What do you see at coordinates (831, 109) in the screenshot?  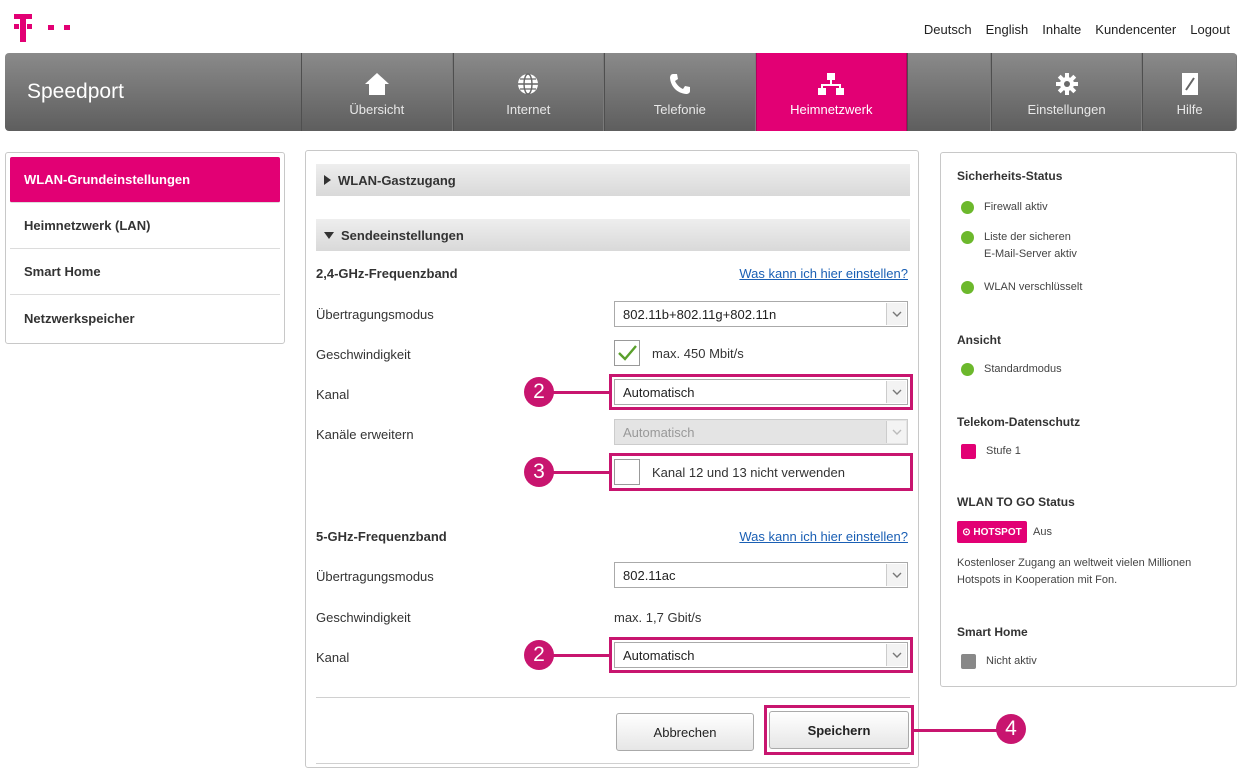 I see `nav-label: Heimnetzwerk` at bounding box center [831, 109].